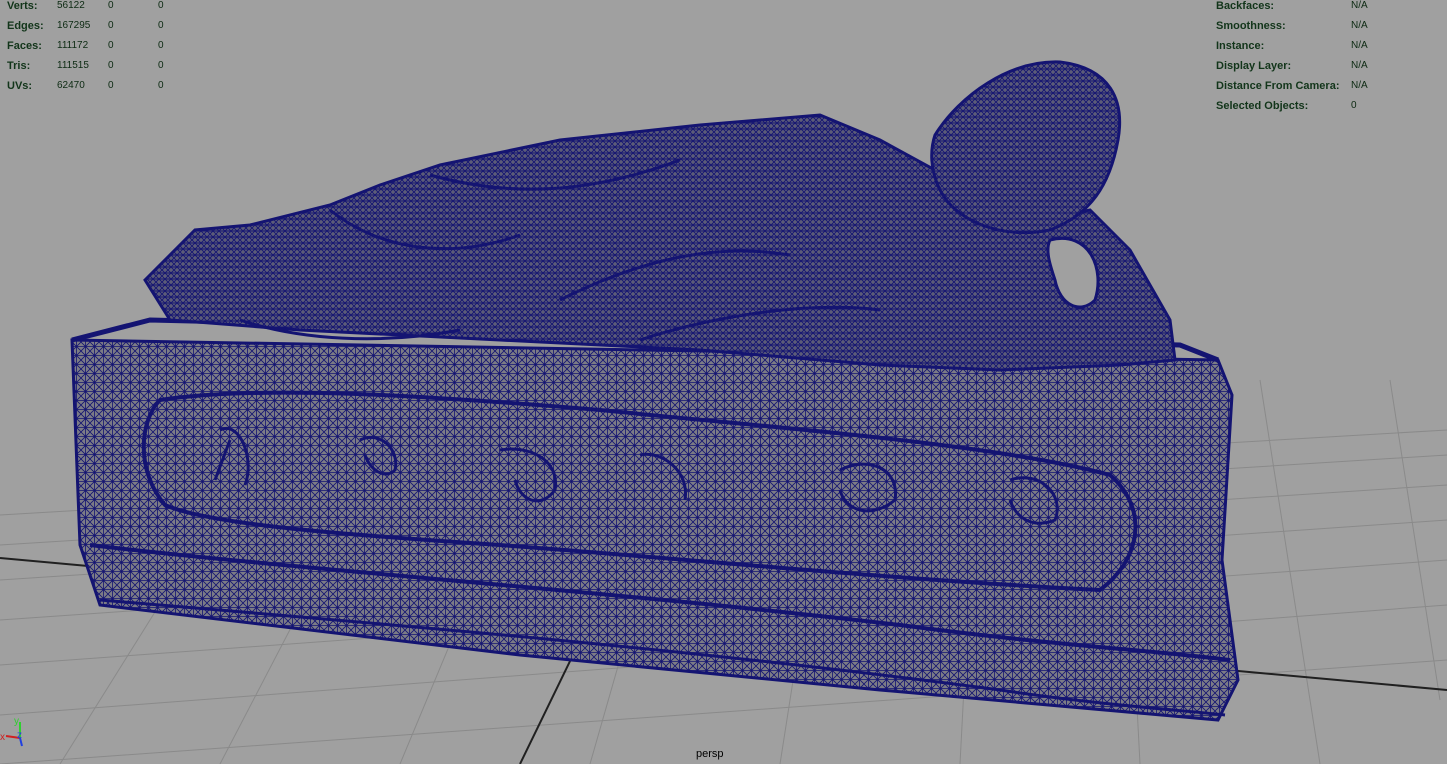 The width and height of the screenshot is (1447, 764). I want to click on hud-label: Faces:, so click(24, 46).